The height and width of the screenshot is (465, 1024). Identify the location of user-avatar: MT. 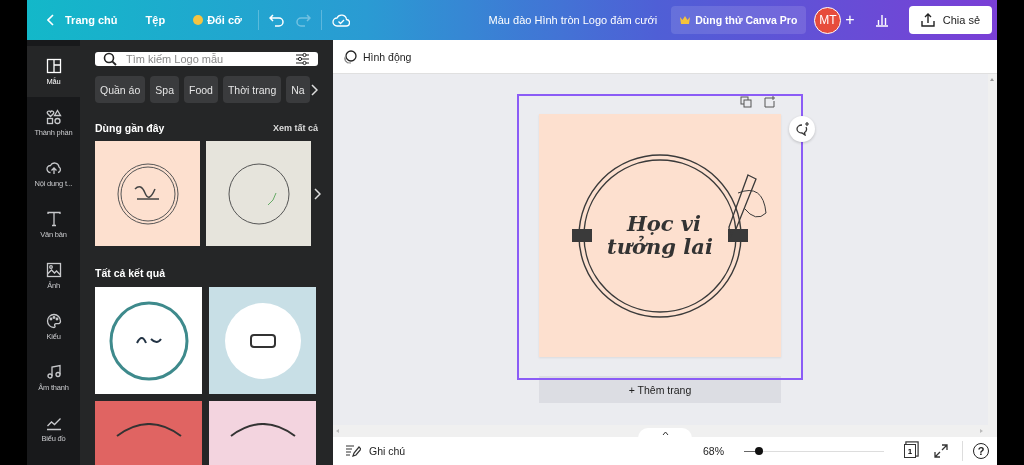
(828, 20).